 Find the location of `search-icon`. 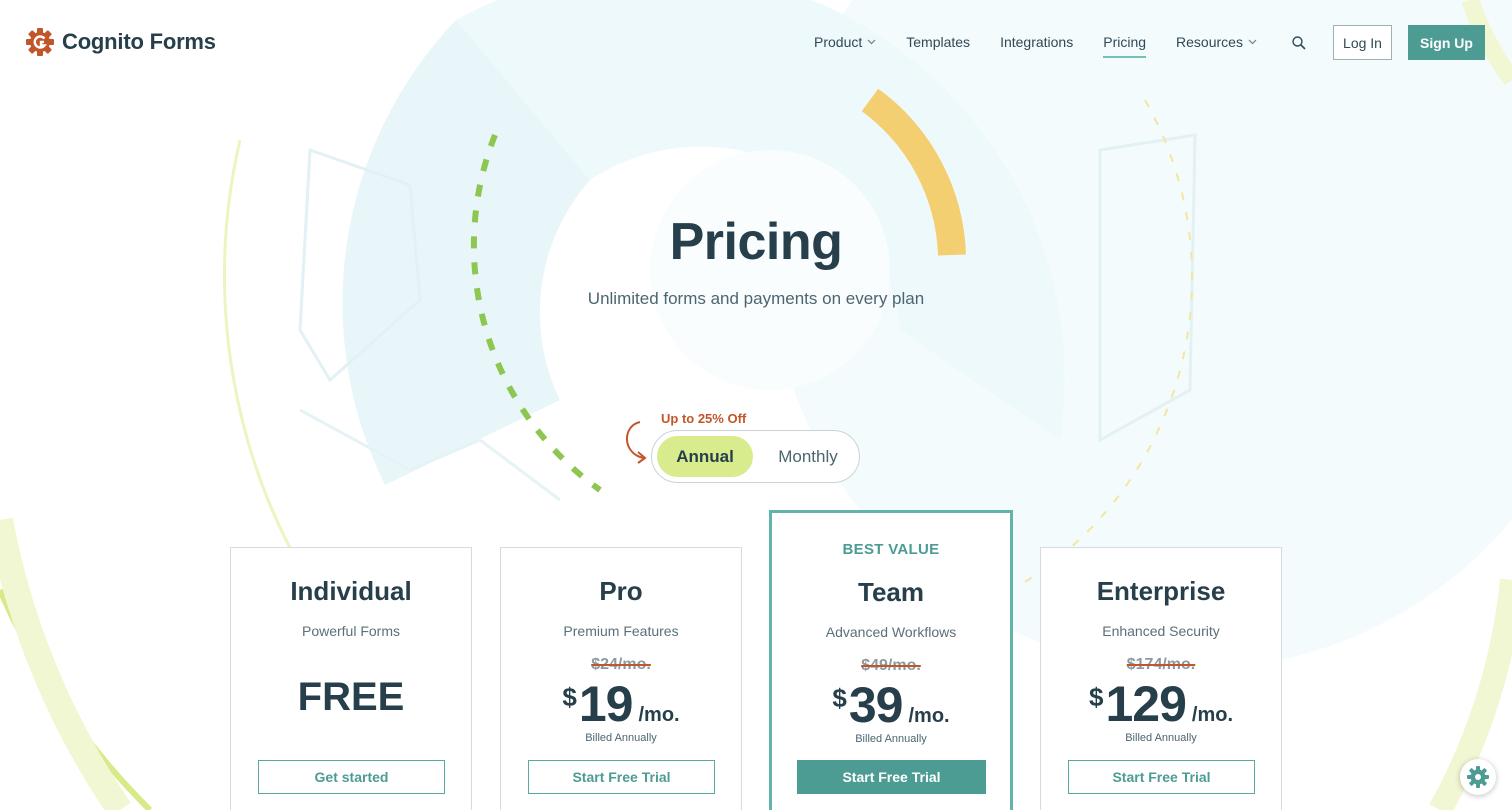

search-icon is located at coordinates (1299, 43).